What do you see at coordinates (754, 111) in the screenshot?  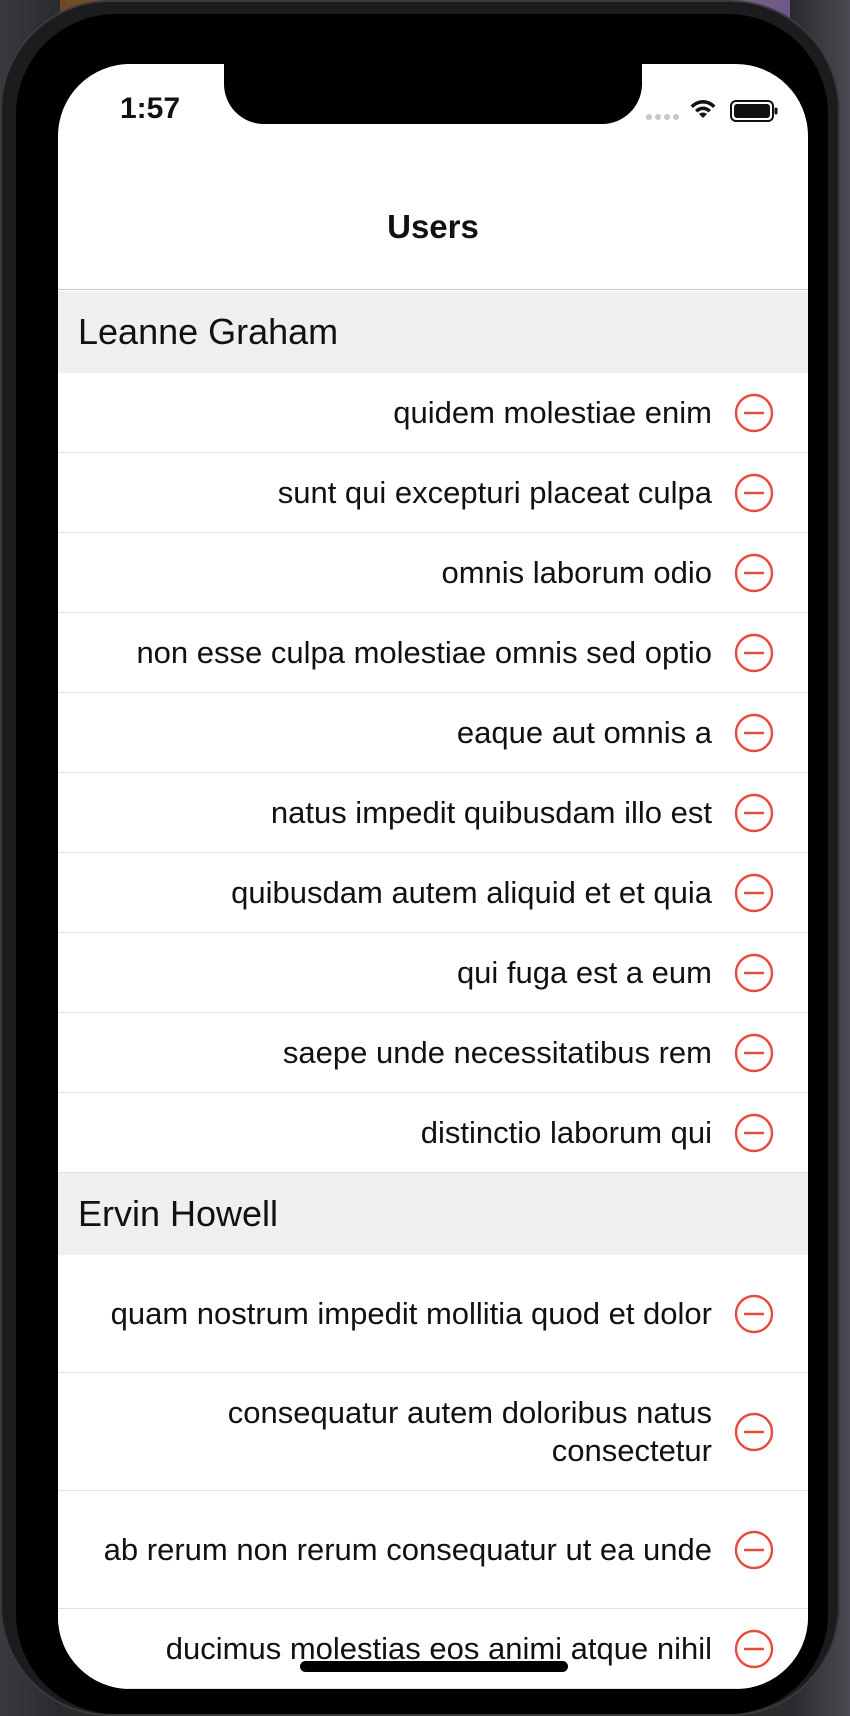 I see `battery-icon` at bounding box center [754, 111].